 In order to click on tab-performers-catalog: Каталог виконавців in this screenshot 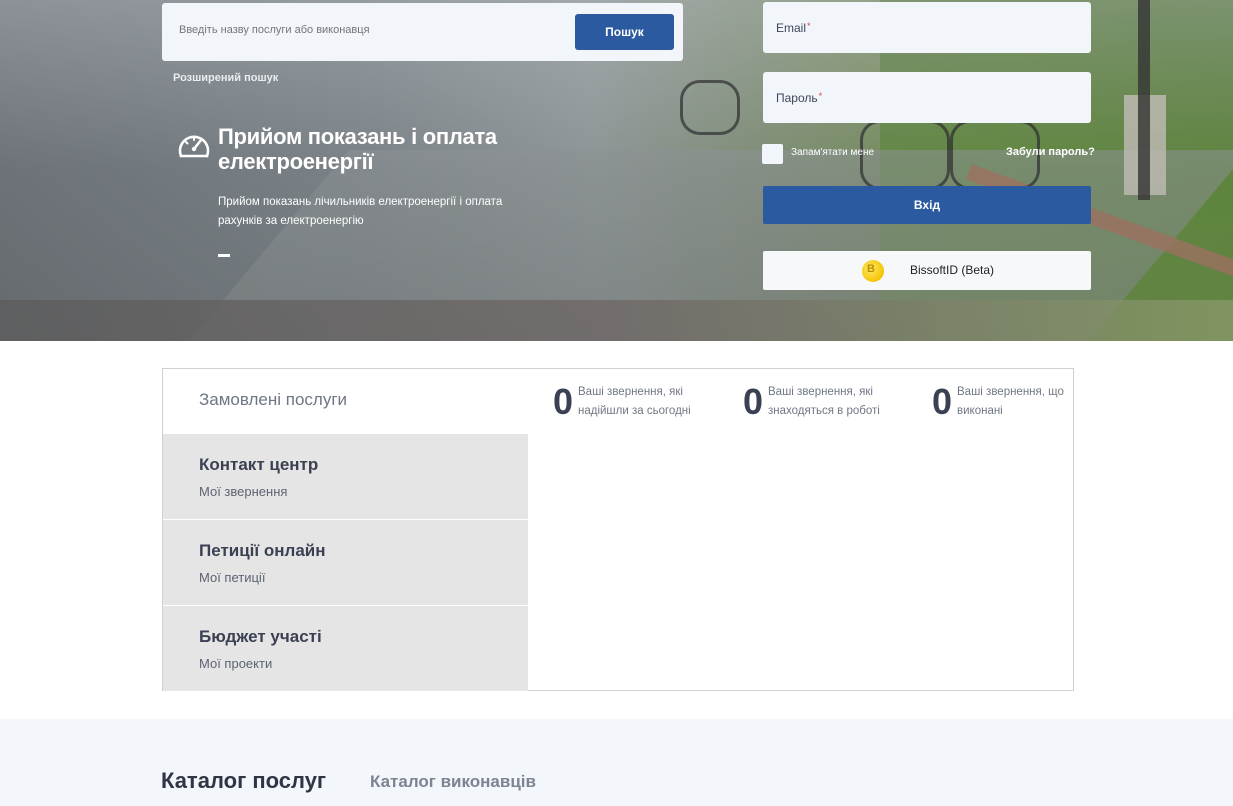, I will do `click(453, 782)`.